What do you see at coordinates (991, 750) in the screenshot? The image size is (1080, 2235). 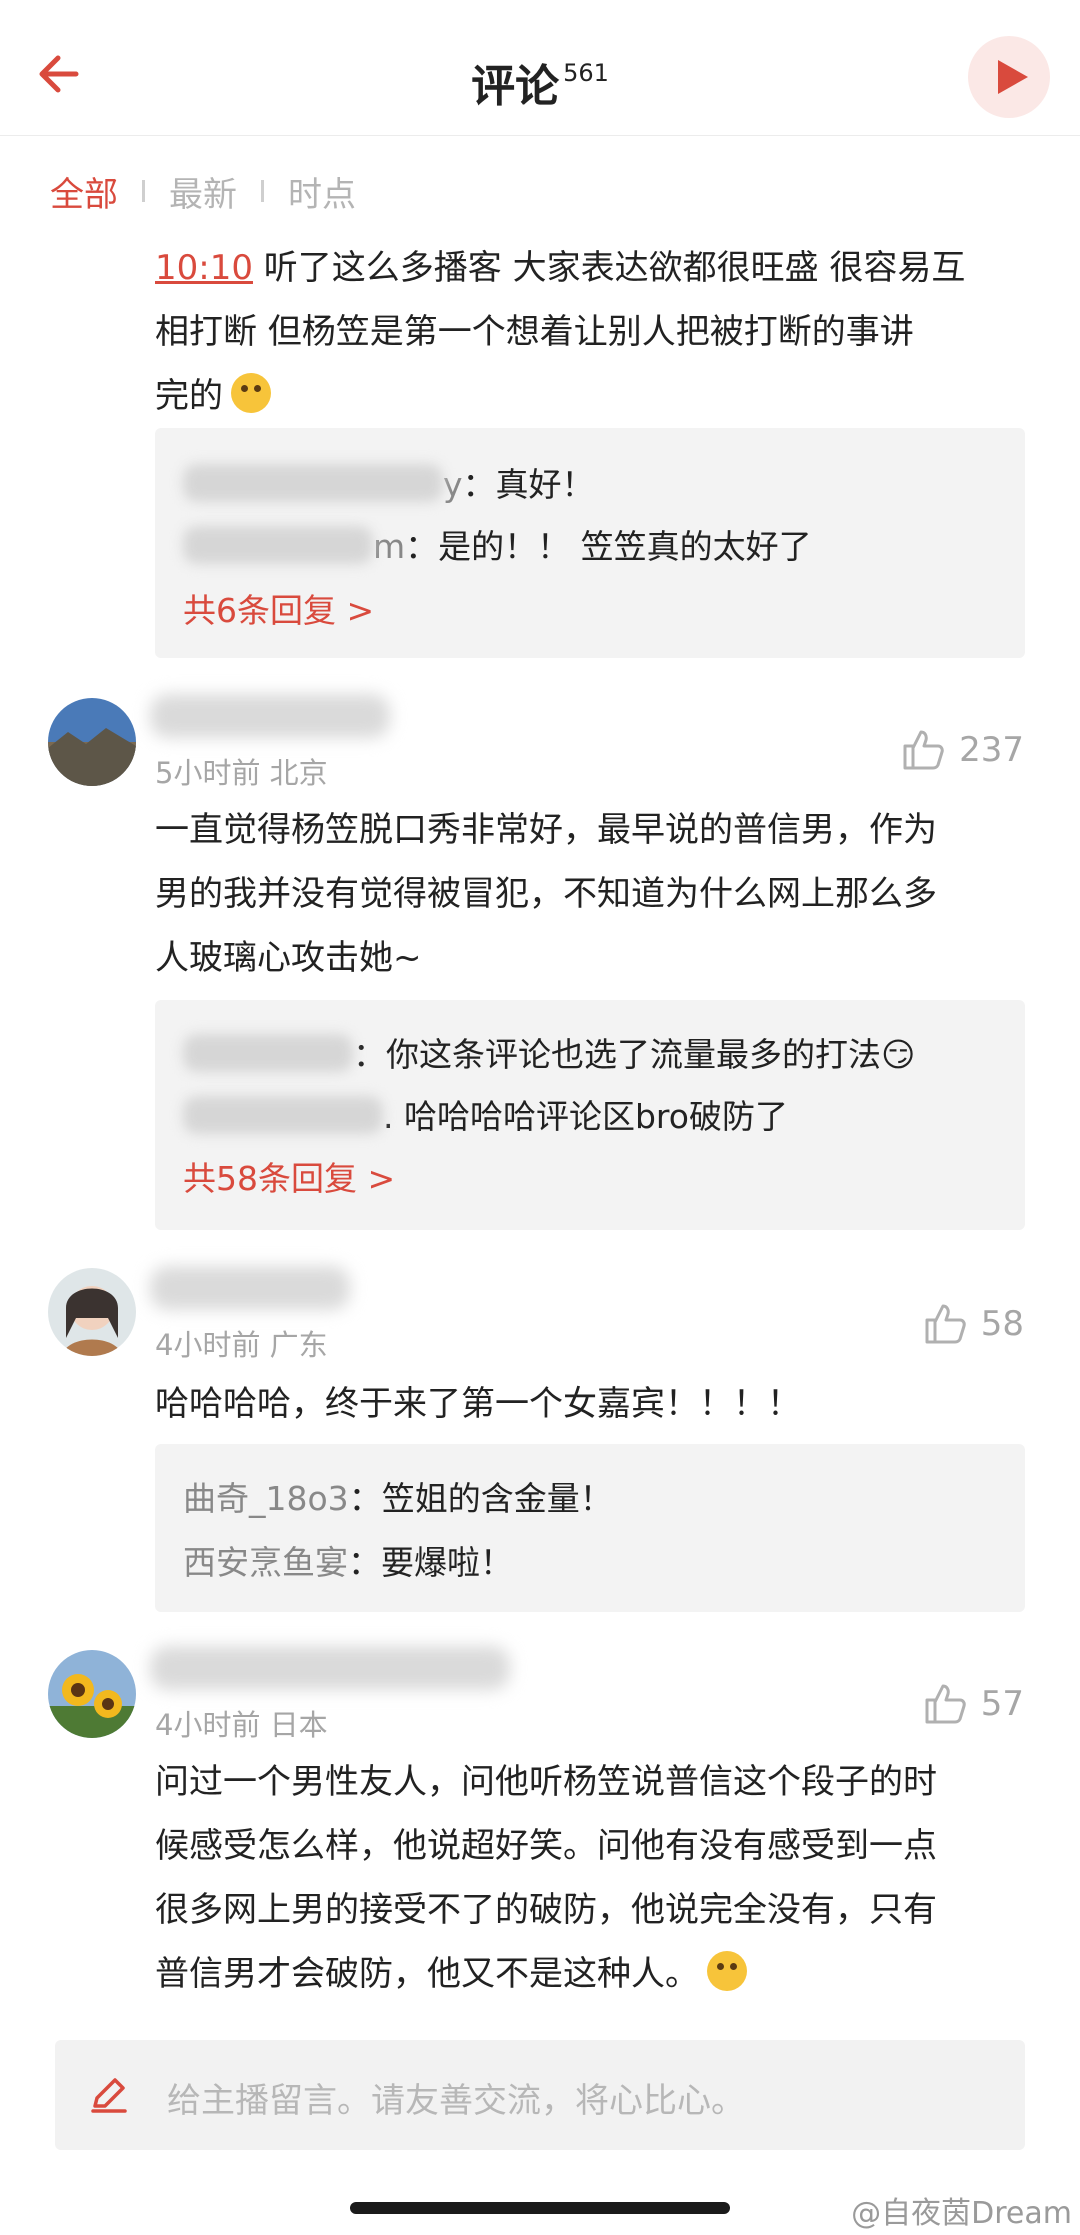 I see `like-count: 237` at bounding box center [991, 750].